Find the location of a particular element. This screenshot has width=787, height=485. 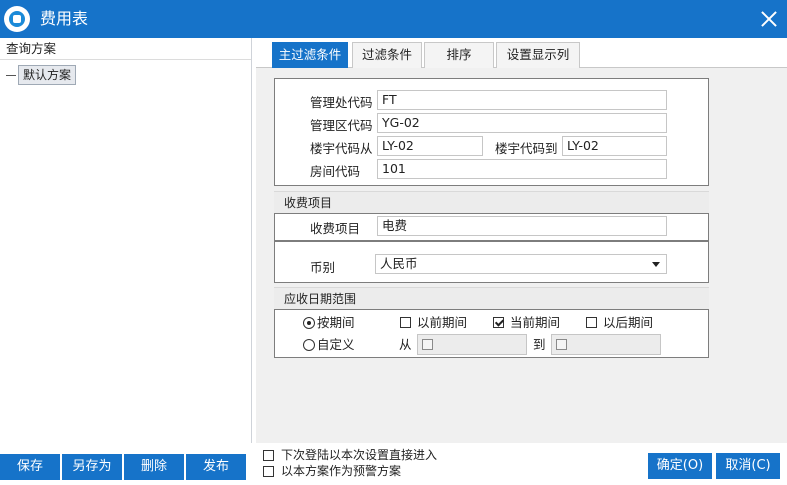

building-from-input: LY-02 is located at coordinates (430, 146).